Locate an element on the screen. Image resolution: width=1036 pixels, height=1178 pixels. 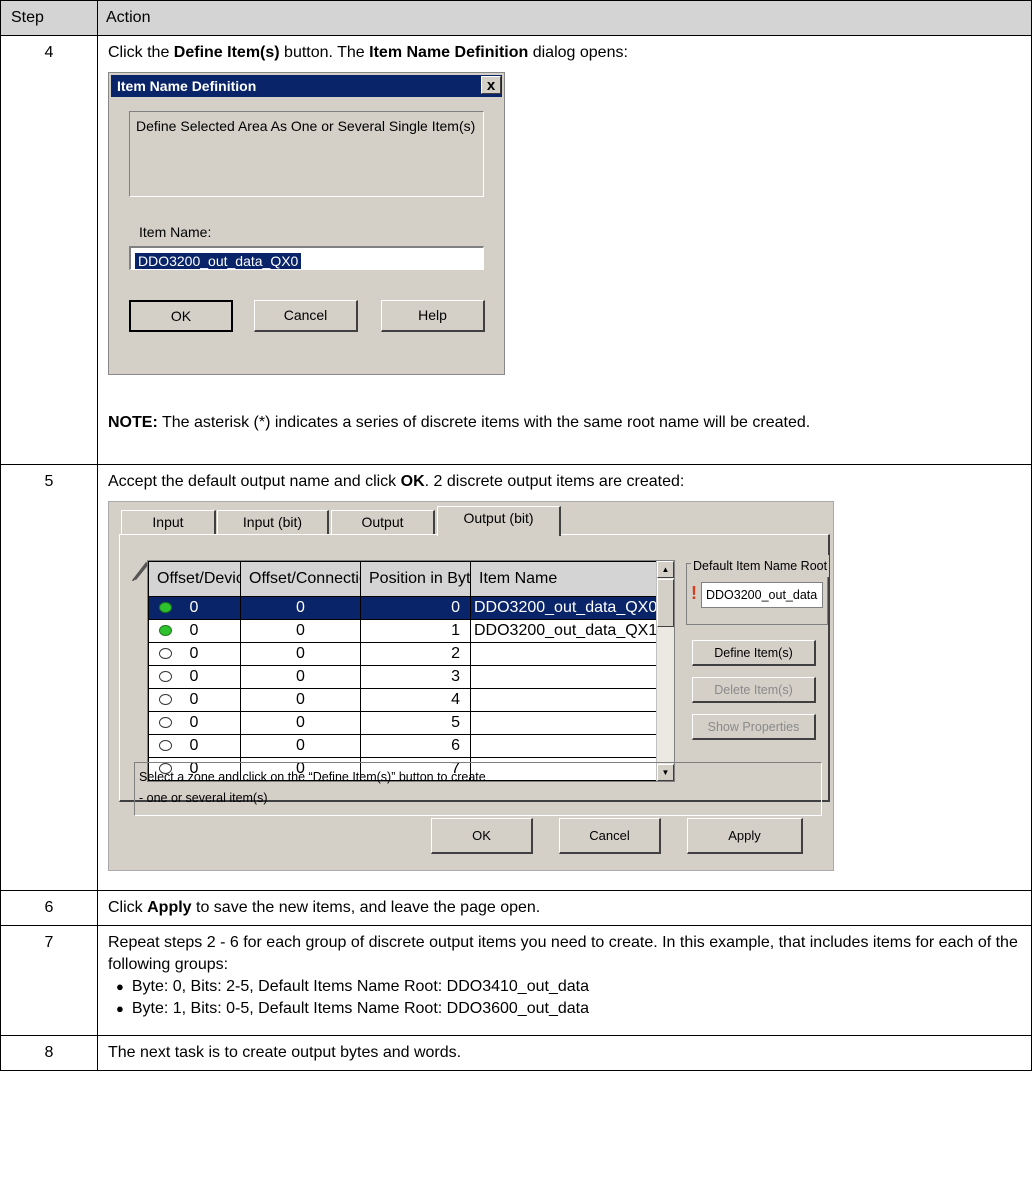
table-row: 0 0 0 DDO3200_out_data_QX0 is located at coordinates (403, 608).